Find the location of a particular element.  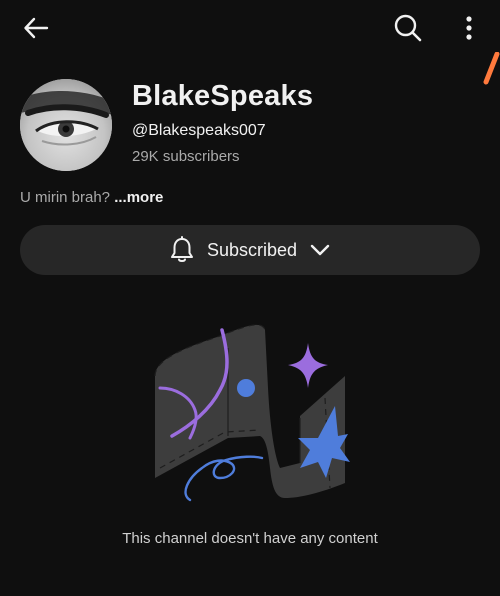

channel-avatar is located at coordinates (66, 125).